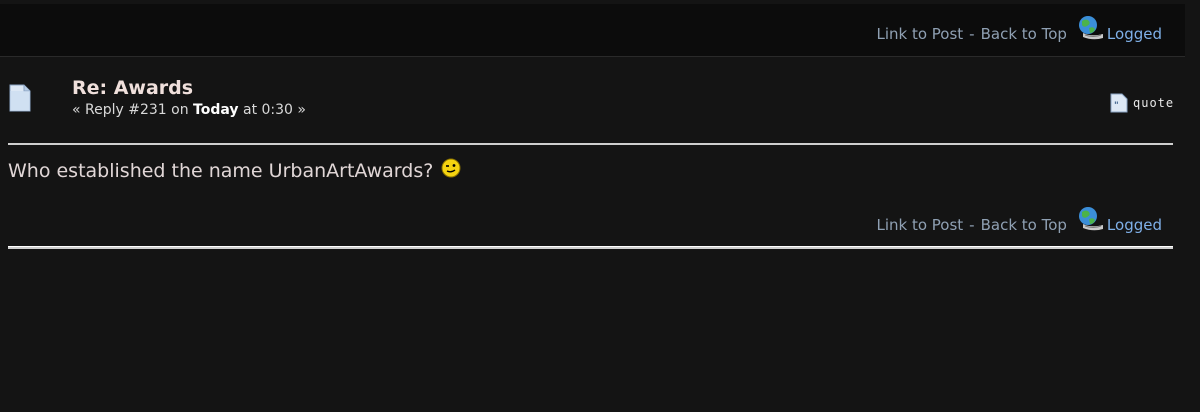 The image size is (1200, 412). What do you see at coordinates (592, 220) in the screenshot?
I see `post-footer: Link to Post - Back to Top Logged` at bounding box center [592, 220].